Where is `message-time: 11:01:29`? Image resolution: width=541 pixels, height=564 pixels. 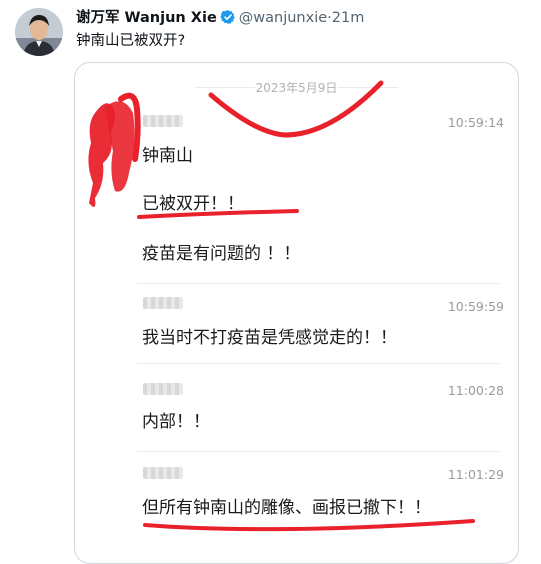 message-time: 11:01:29 is located at coordinates (475, 474).